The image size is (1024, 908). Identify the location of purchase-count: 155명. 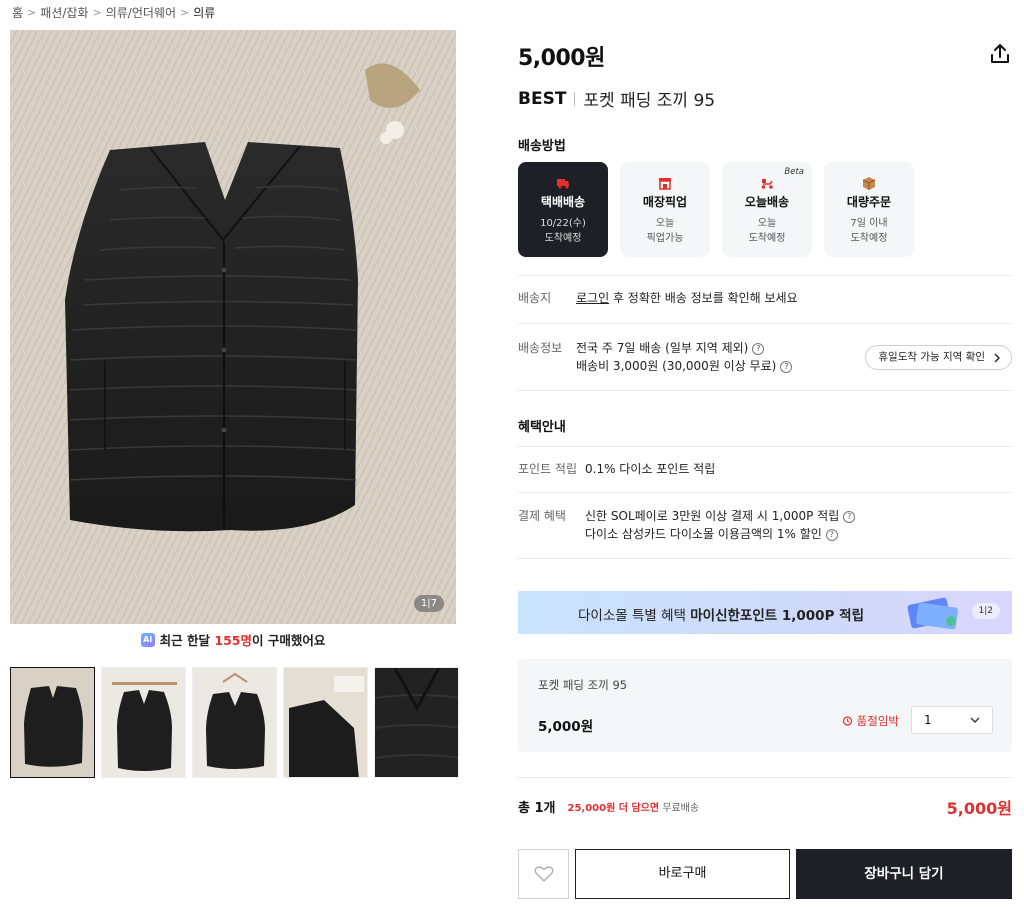
(233, 640).